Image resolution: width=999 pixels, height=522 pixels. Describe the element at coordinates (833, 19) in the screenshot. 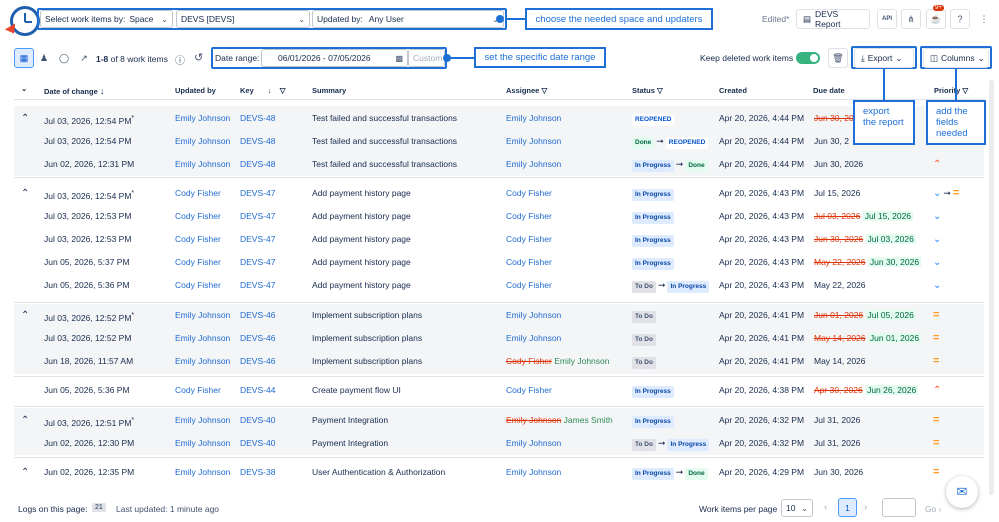

I see `devs-report-button: ▤ DEVS Report` at that location.